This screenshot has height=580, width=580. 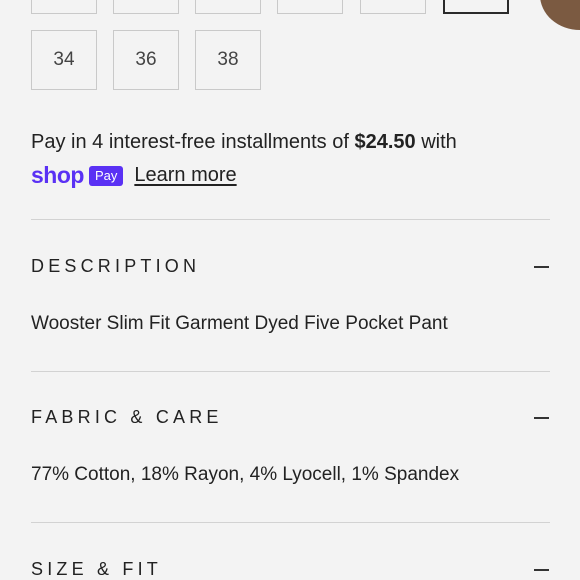 What do you see at coordinates (290, 569) in the screenshot?
I see `accordion-header-size-fit: SIZE & FIT` at bounding box center [290, 569].